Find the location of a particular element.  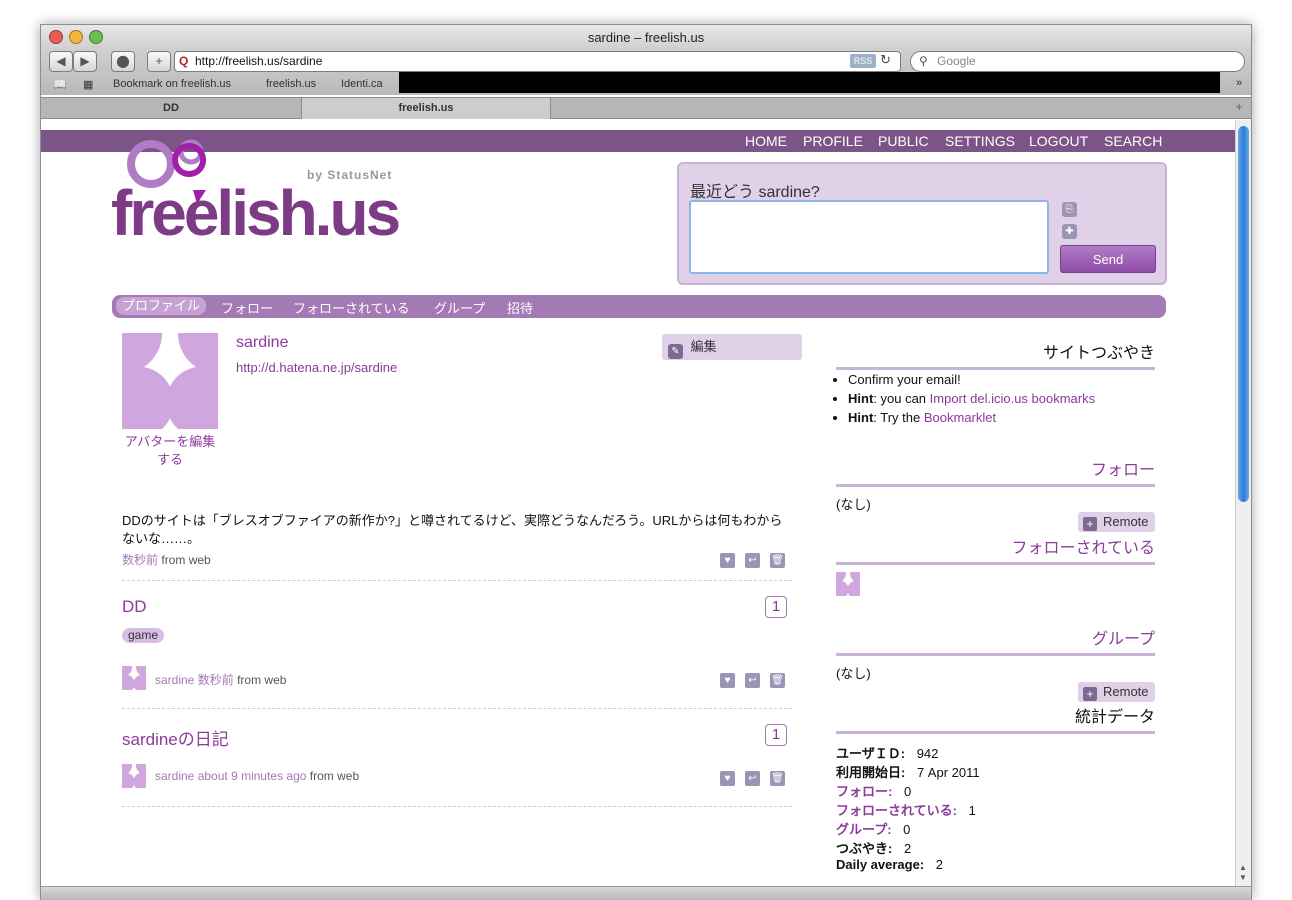

edit-profile-button: ✎ 編集 is located at coordinates (732, 347).